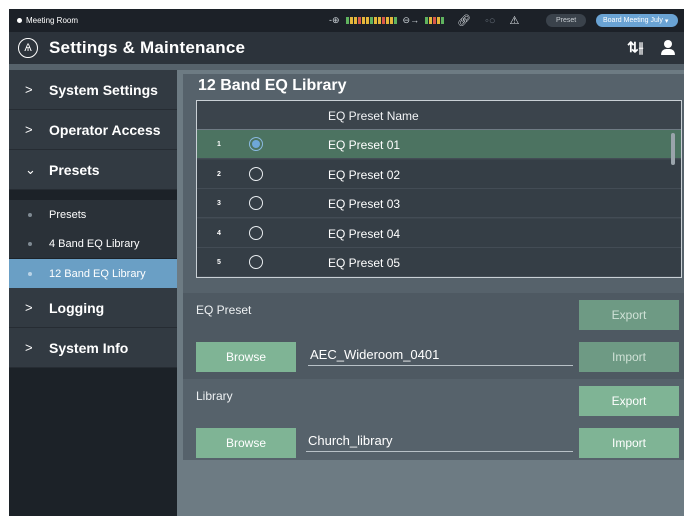 The image size is (684, 516). What do you see at coordinates (74, 169) in the screenshot?
I see `sidebar-item-label: Presets` at bounding box center [74, 169].